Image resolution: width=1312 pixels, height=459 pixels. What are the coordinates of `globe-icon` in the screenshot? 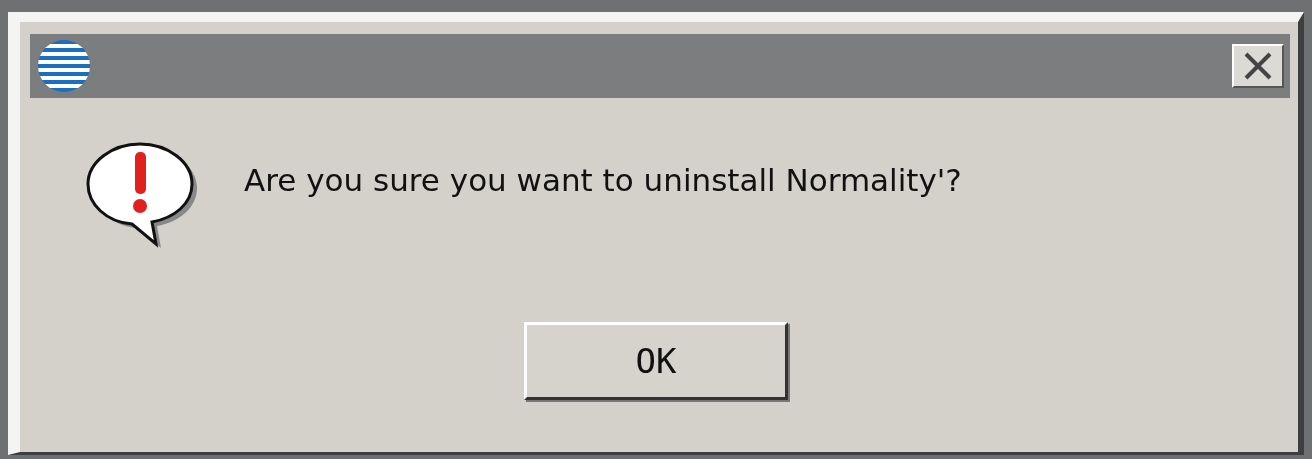 It's located at (64, 66).